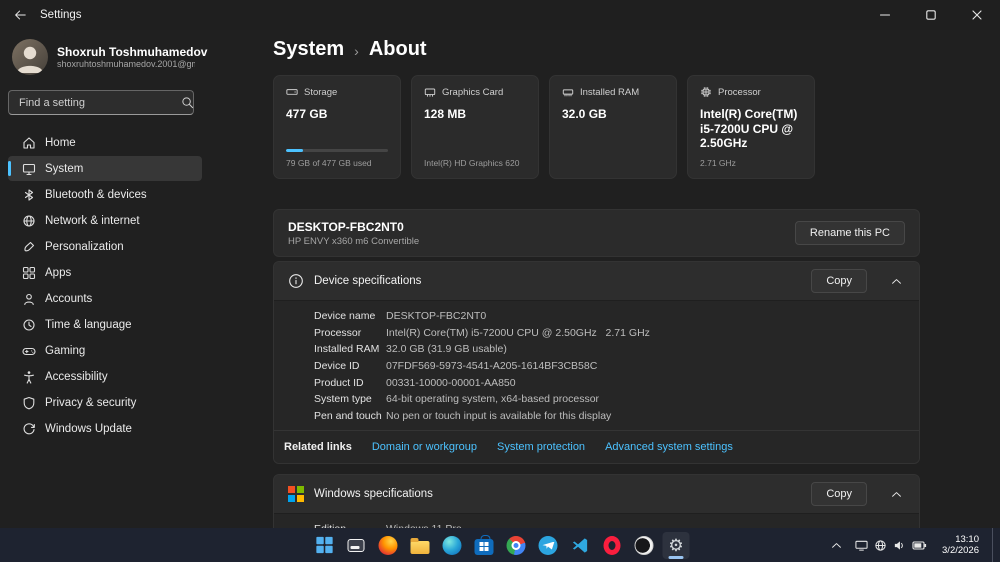 This screenshot has width=1000, height=562. Describe the element at coordinates (891, 545) in the screenshot. I see `tray-status-icons` at that location.